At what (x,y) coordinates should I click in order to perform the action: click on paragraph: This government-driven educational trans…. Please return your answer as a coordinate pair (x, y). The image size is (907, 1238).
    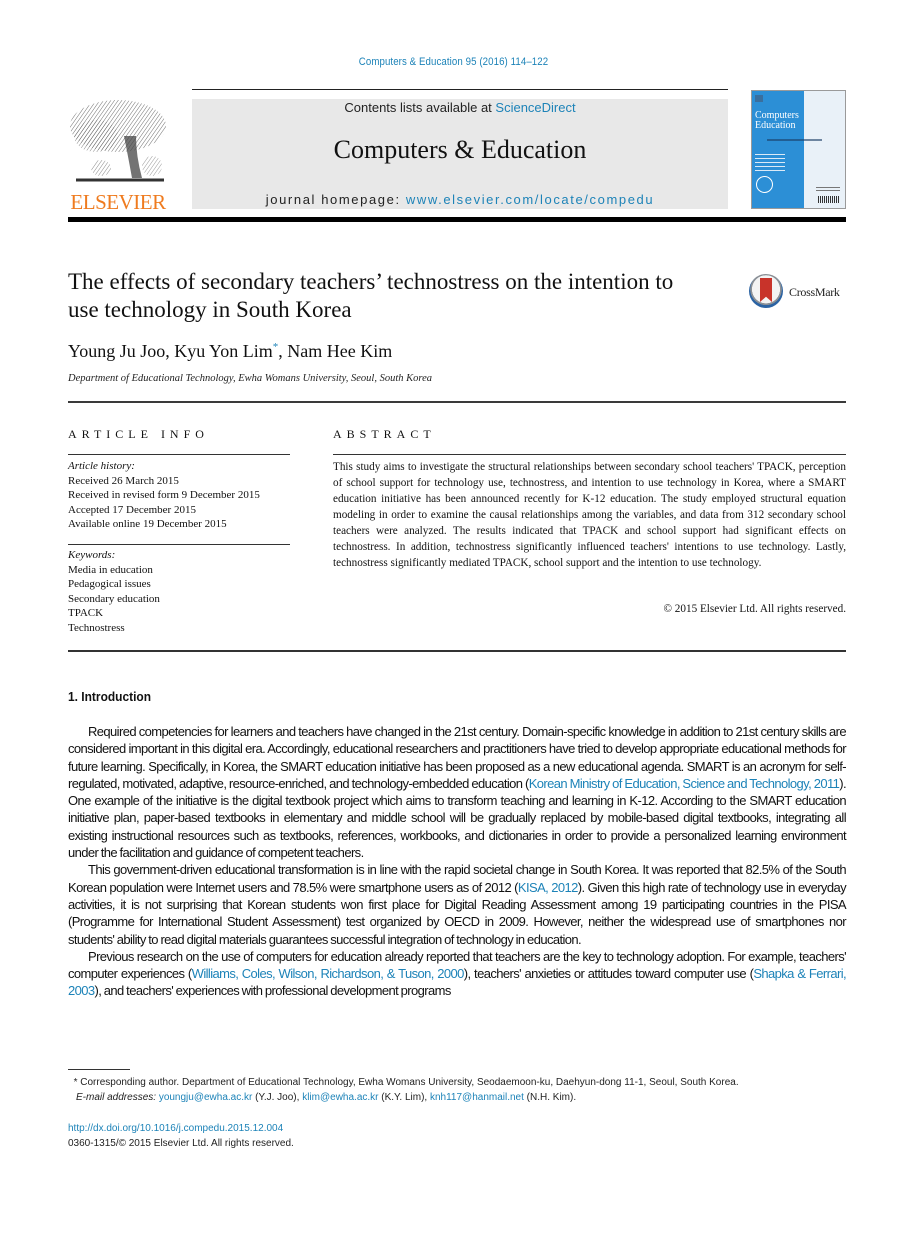
    Looking at the image, I should click on (457, 904).